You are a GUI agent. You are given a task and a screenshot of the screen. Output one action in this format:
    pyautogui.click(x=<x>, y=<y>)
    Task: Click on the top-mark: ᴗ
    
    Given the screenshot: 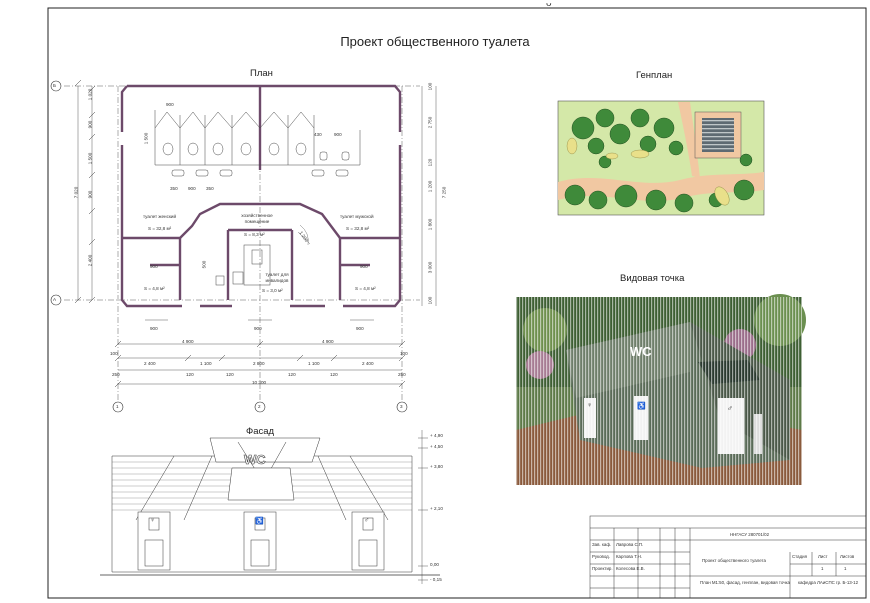 What is the action you would take?
    pyautogui.click(x=549, y=4)
    